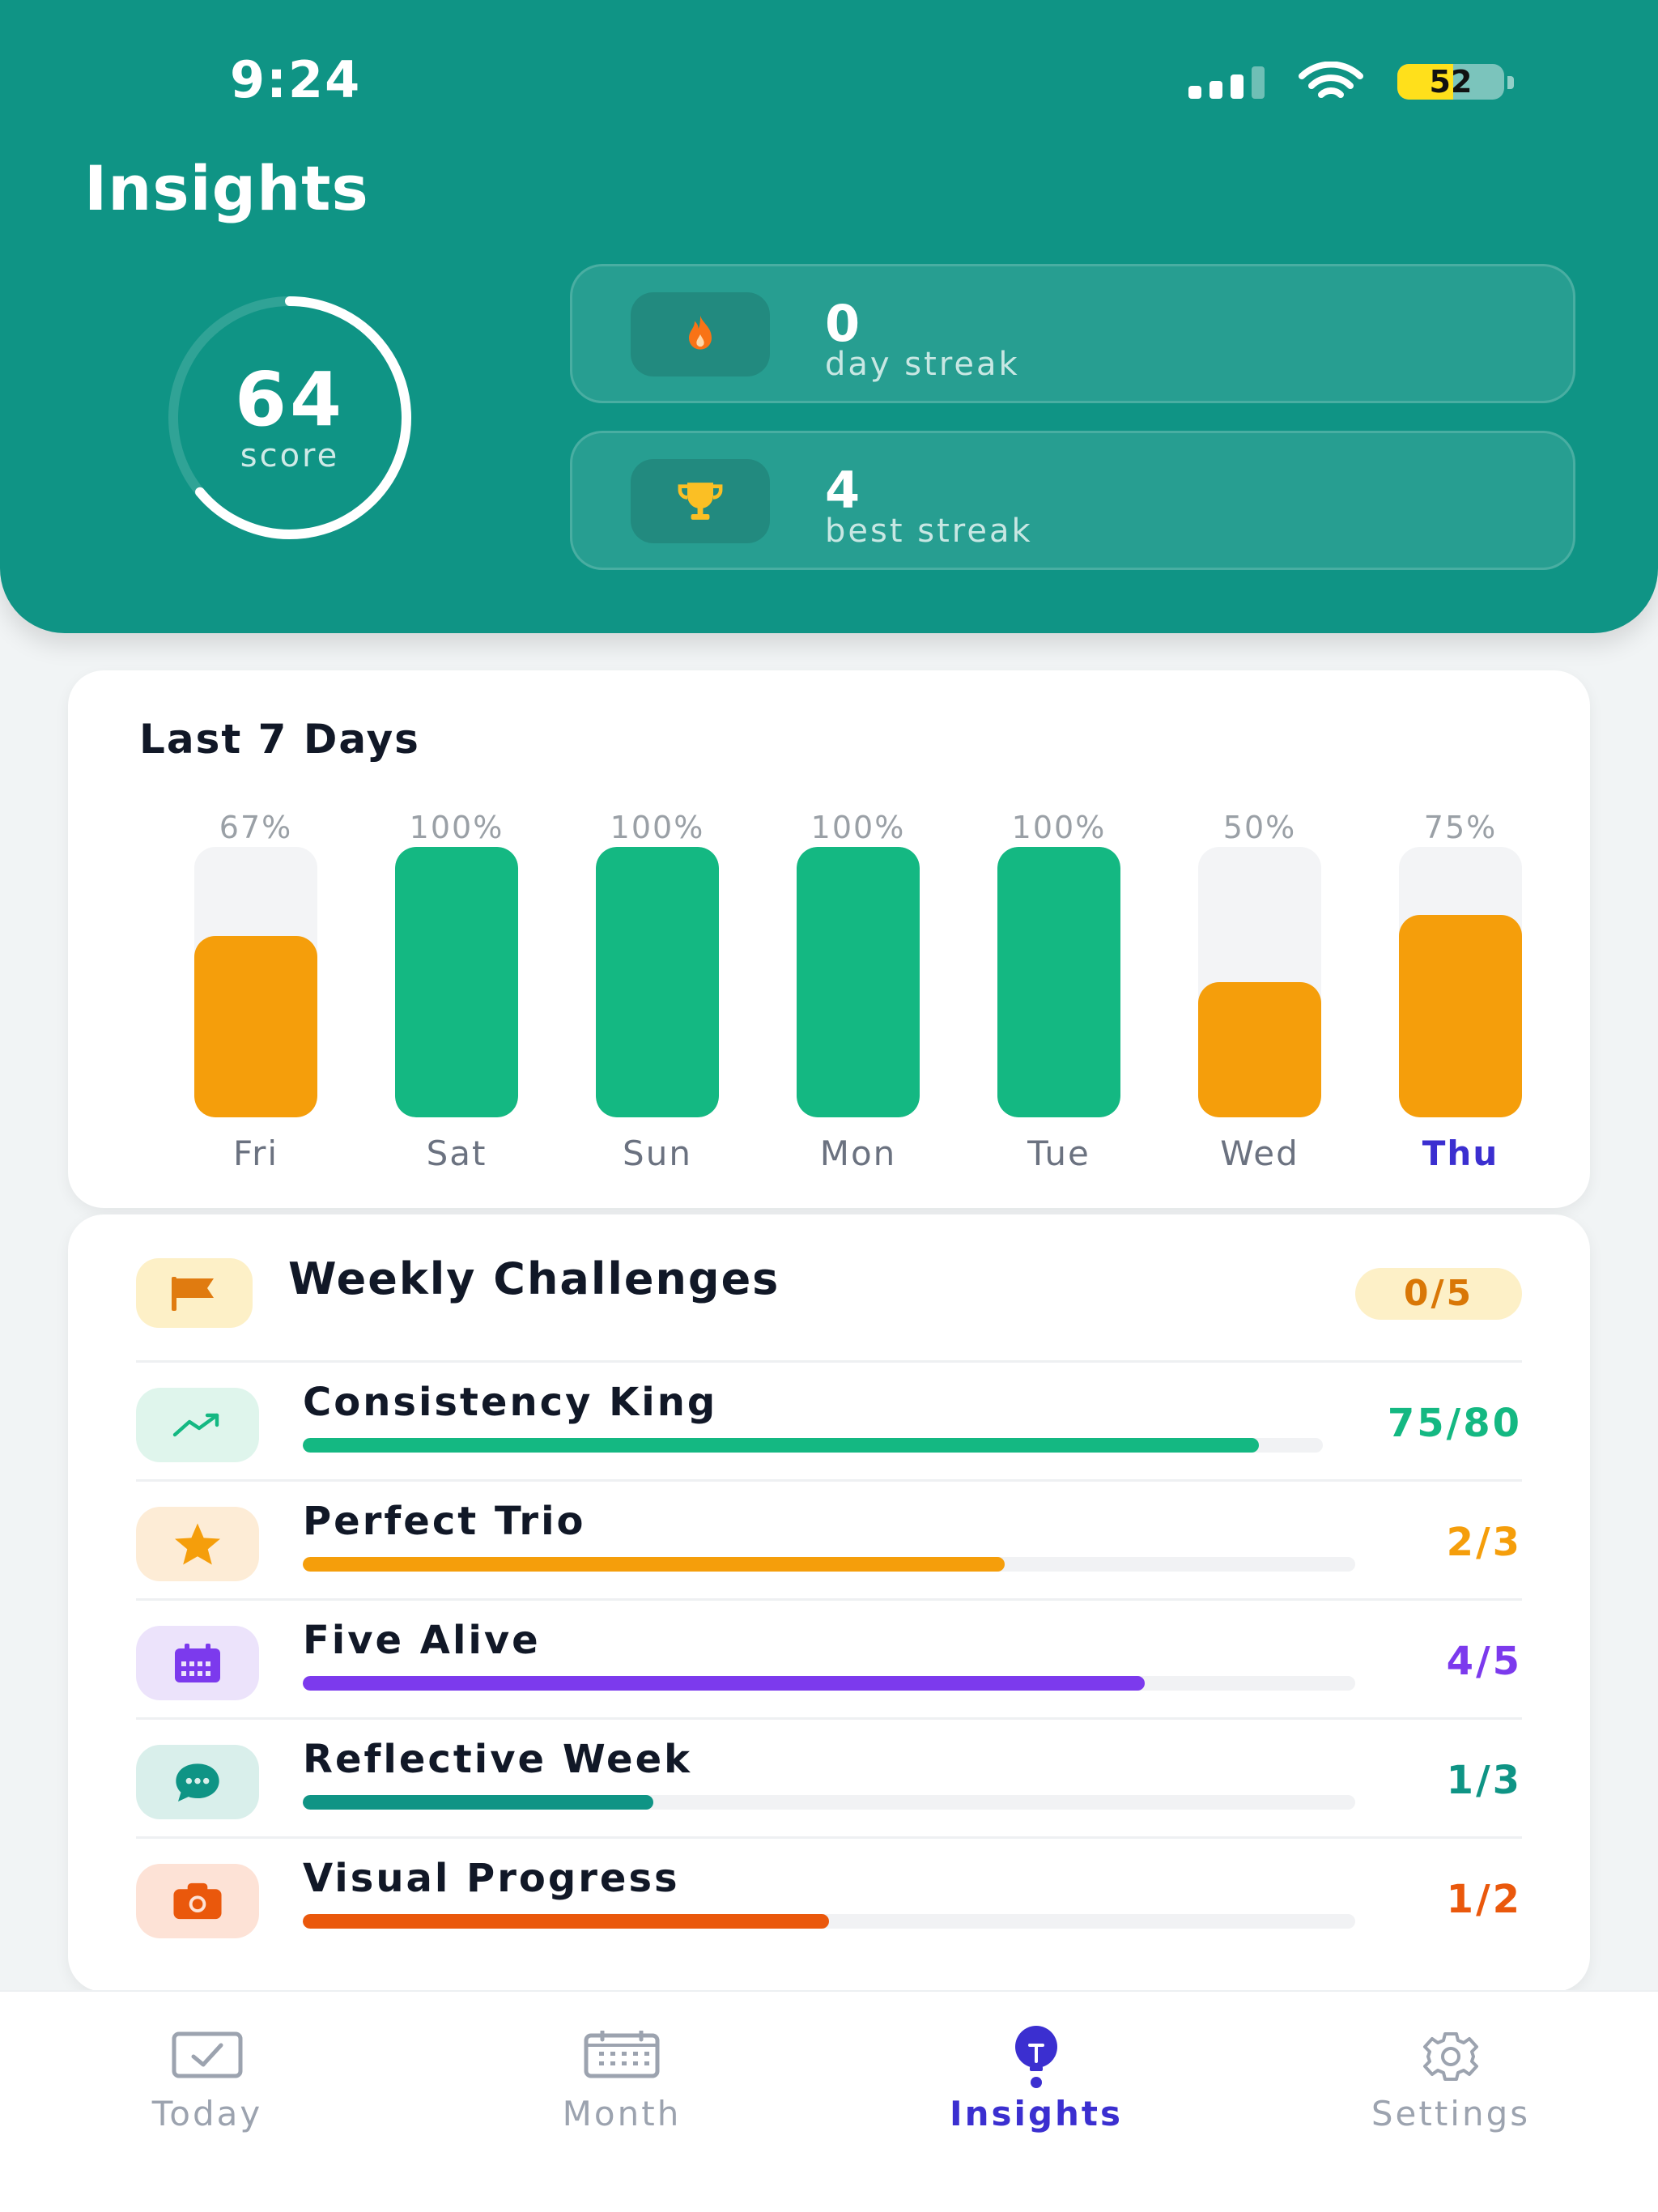  I want to click on challenge-progress-value: 1/3, so click(1484, 1780).